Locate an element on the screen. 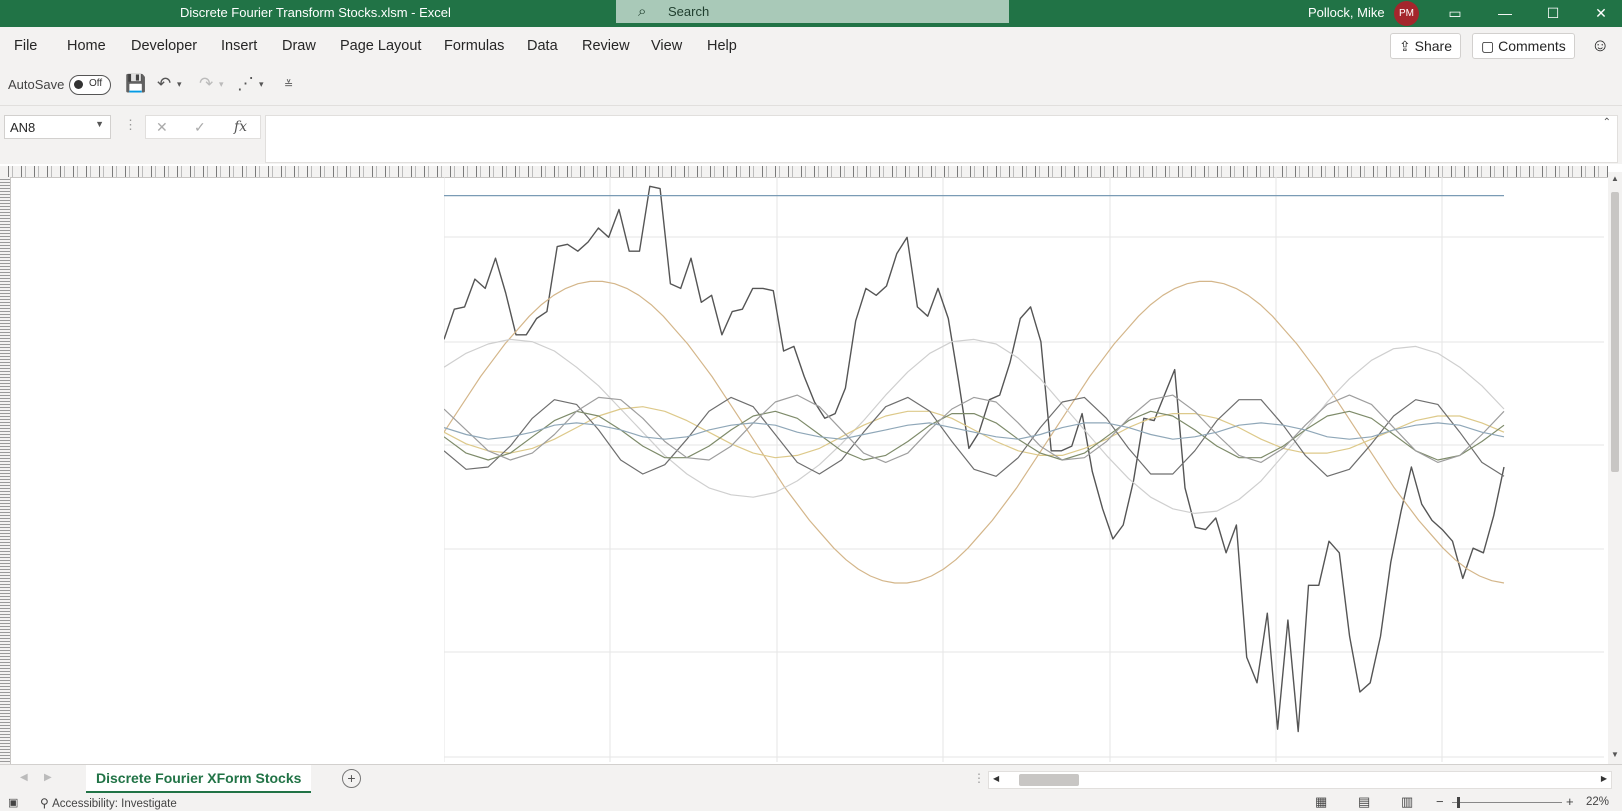 The image size is (1622, 811). redo-dropdown-icon: ▾ is located at coordinates (221, 84).